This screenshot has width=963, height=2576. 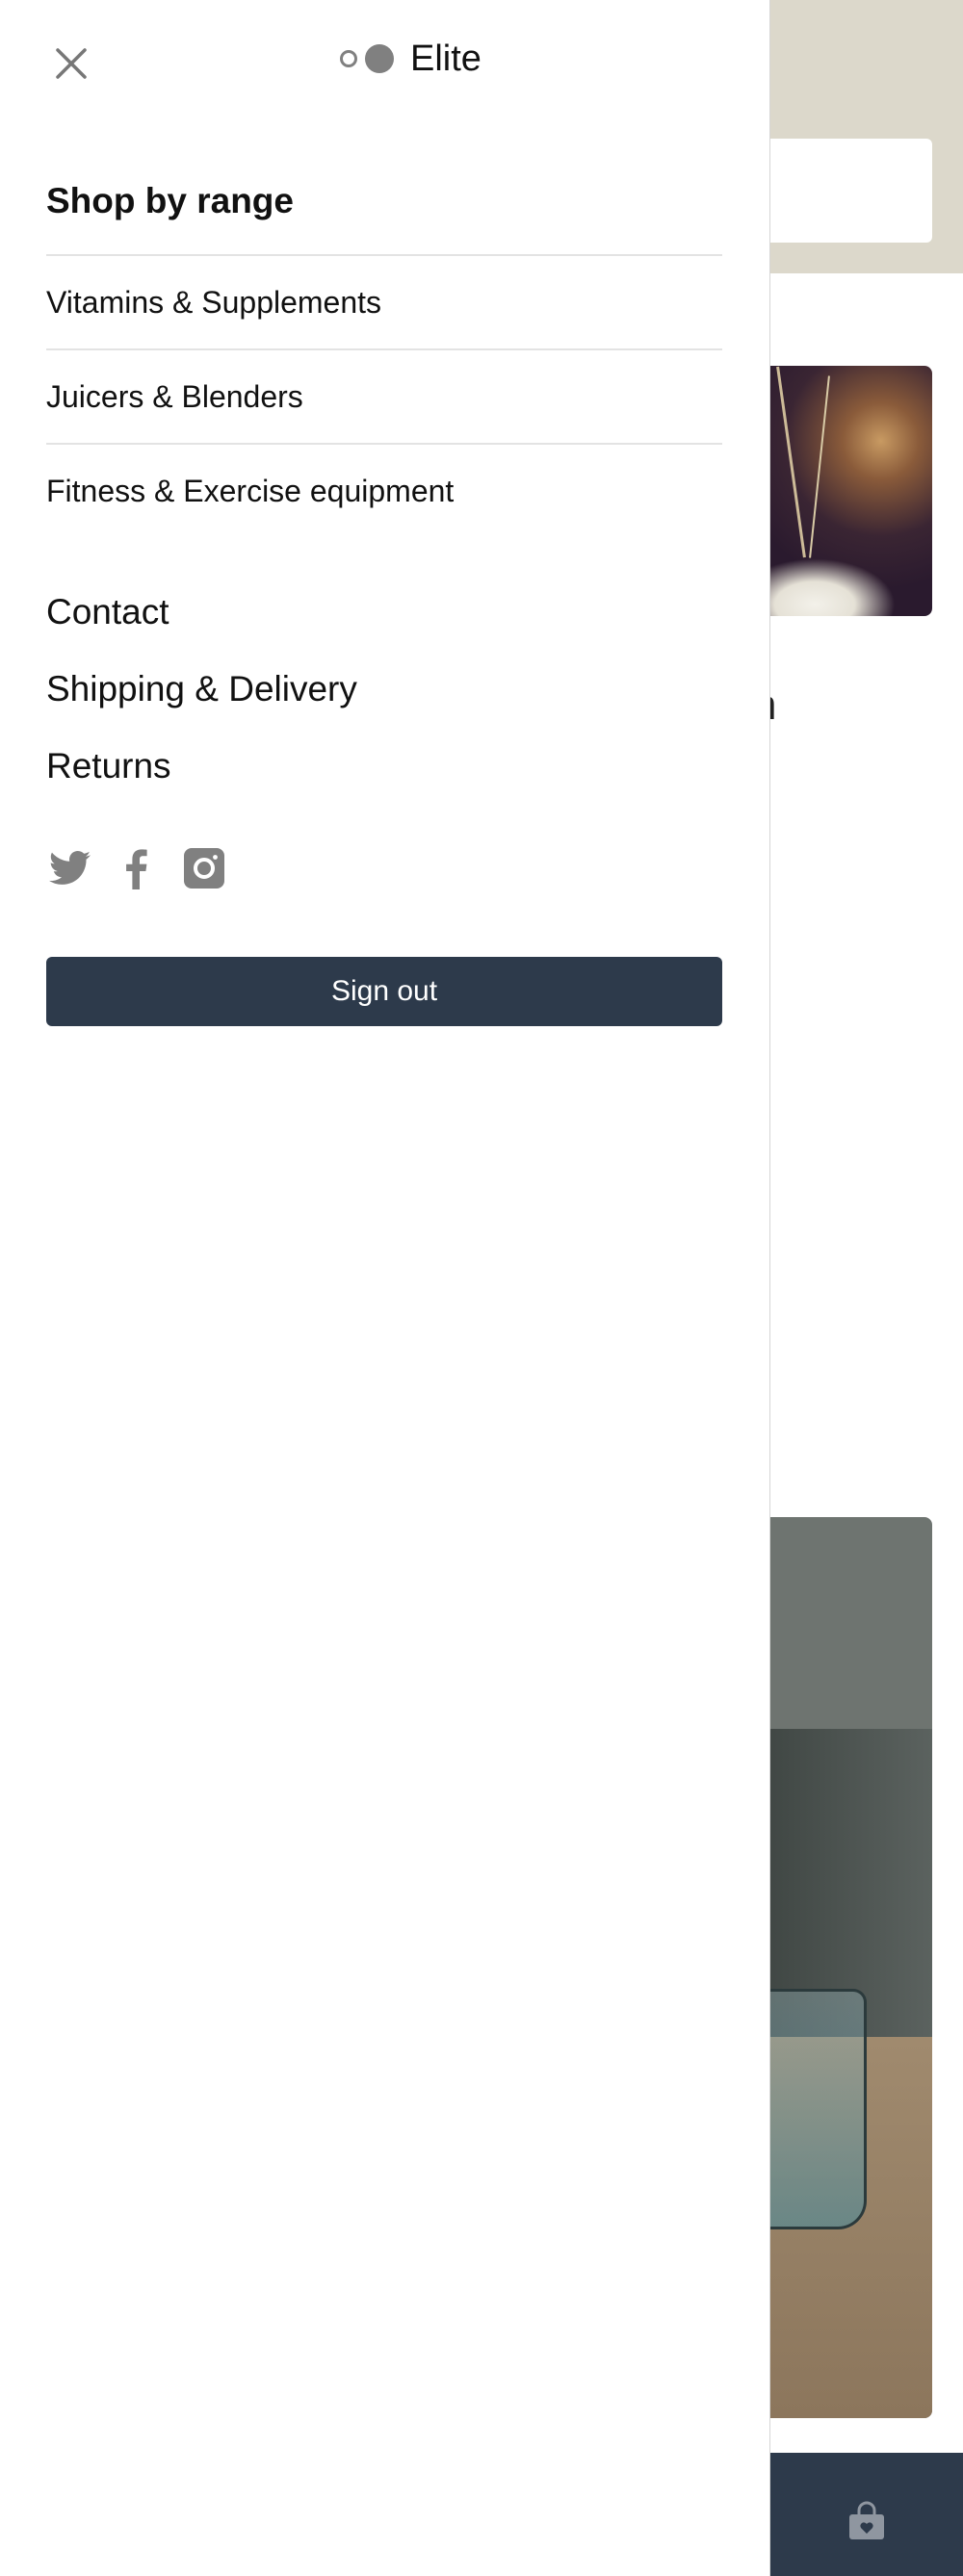 What do you see at coordinates (384, 490) in the screenshot?
I see `range-item-fitness-equipment: Fitness & Exercise equipment` at bounding box center [384, 490].